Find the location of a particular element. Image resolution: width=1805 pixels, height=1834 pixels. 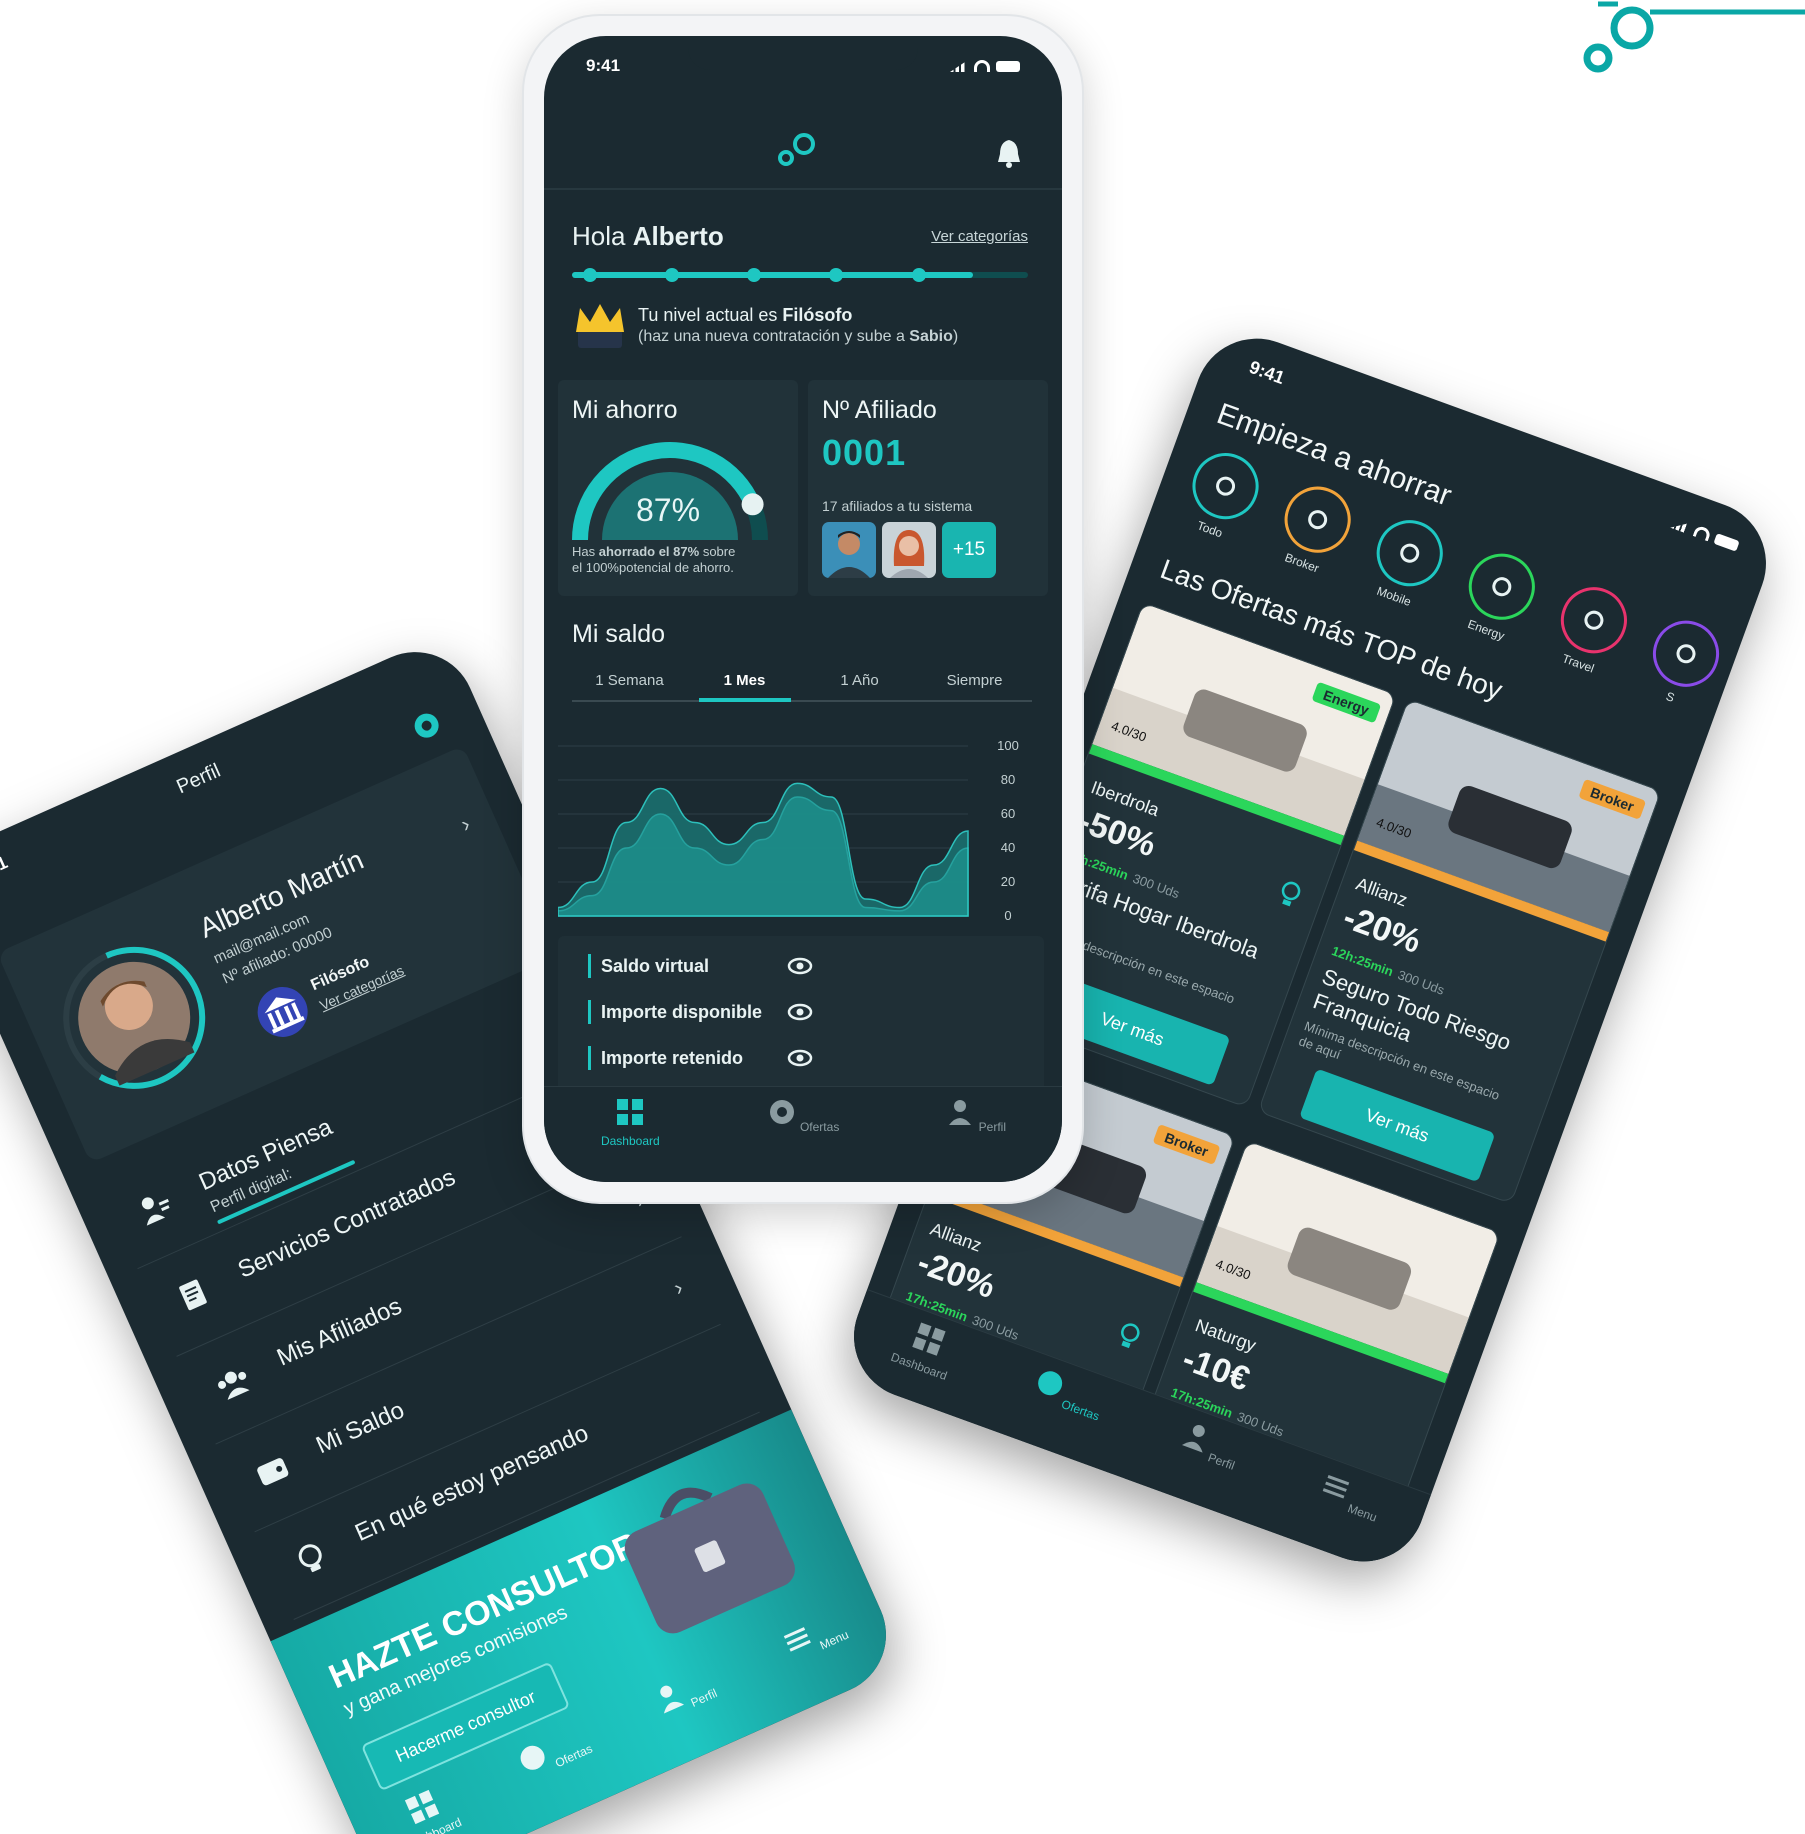

legend-row: Importe disponible is located at coordinates (700, 1012).